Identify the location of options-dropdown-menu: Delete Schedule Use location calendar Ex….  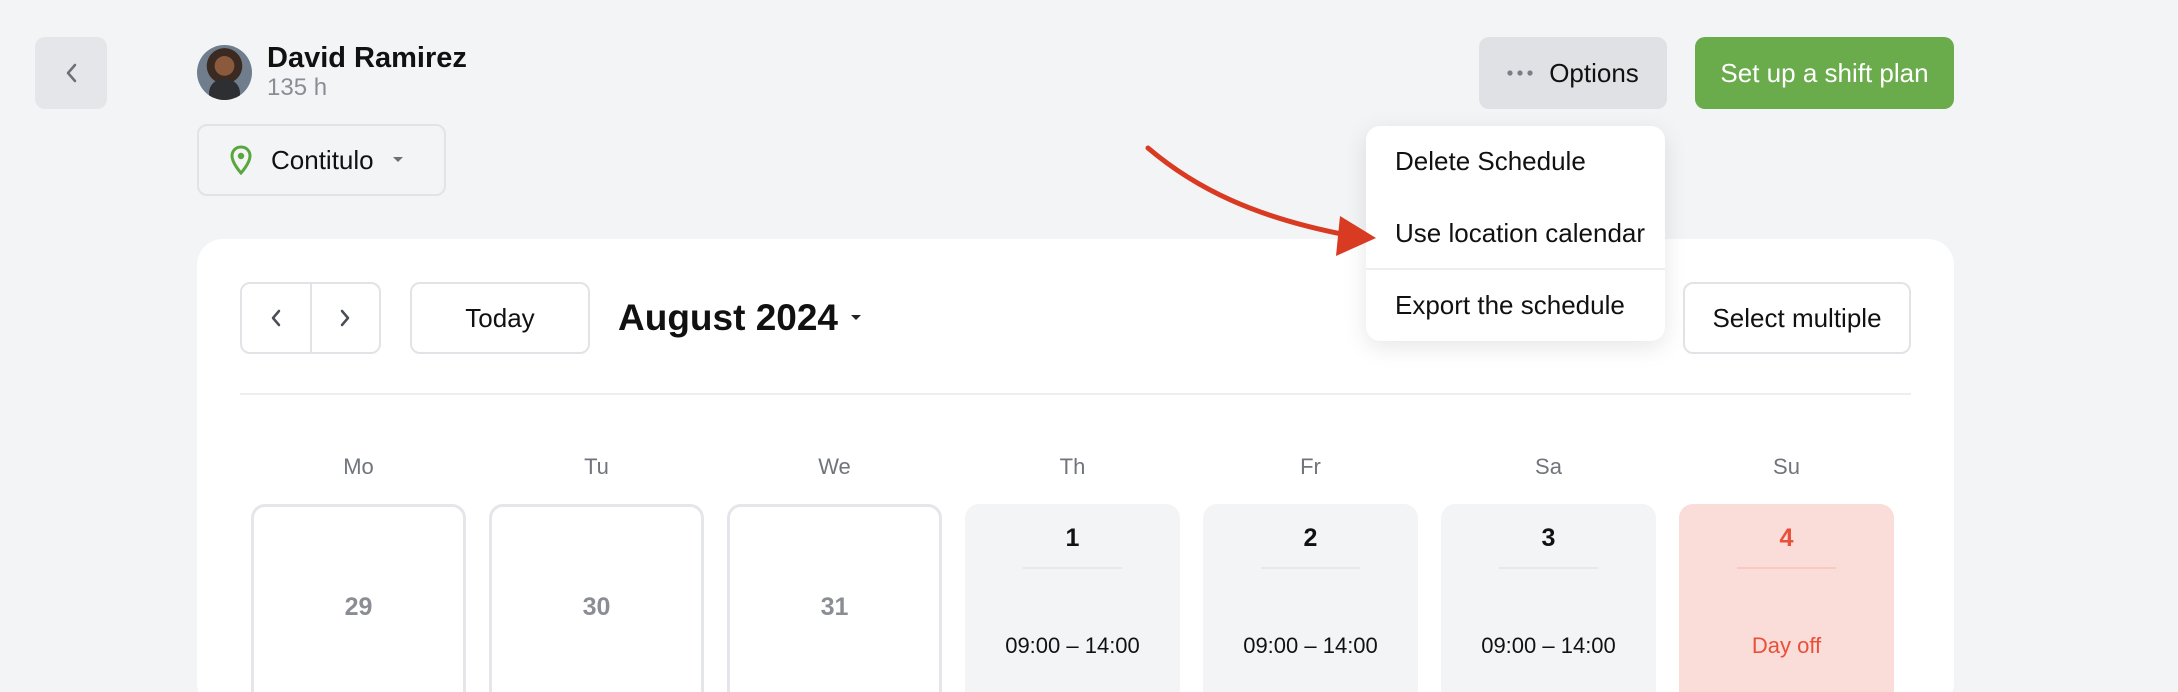
(1515, 233).